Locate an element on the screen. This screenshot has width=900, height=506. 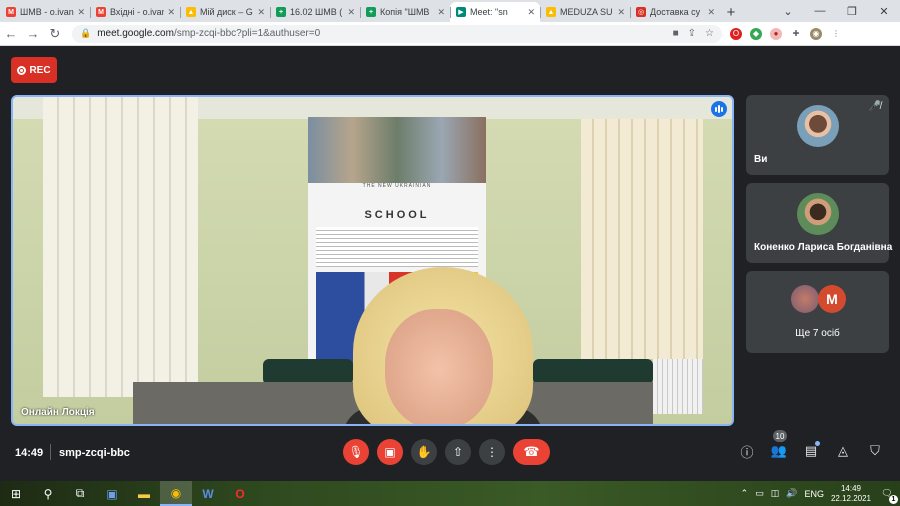
tab-title: 16.02 ШМВ ( is located at coordinates (316, 12).